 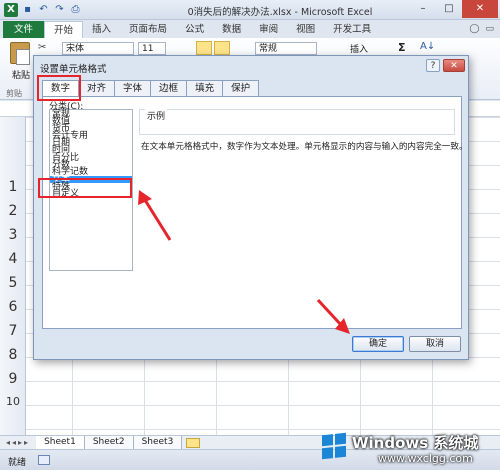 I want to click on ribbon-minimize-icon: ▭, so click(x=489, y=29).